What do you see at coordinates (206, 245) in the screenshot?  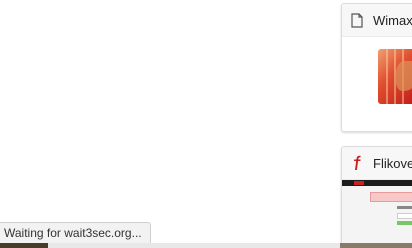 I see `bottom-strip` at bounding box center [206, 245].